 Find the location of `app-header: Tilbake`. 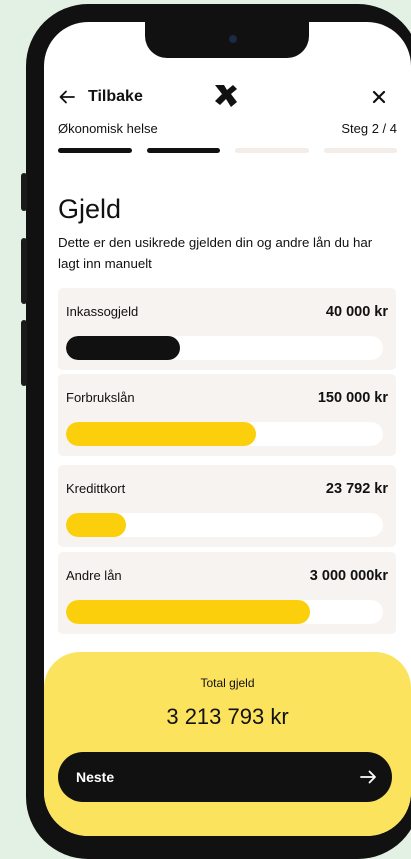

app-header: Tilbake is located at coordinates (227, 97).